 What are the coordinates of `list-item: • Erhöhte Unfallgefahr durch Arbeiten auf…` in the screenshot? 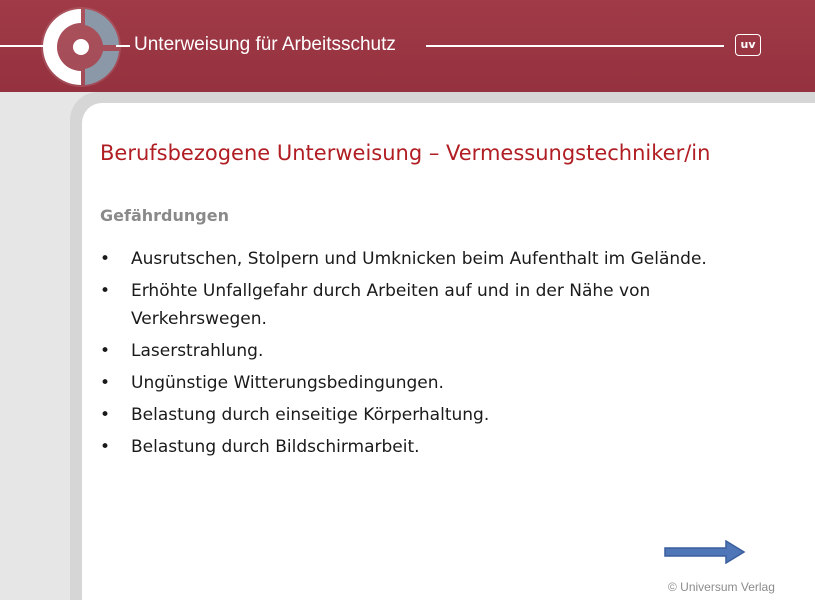 It's located at (445, 305).